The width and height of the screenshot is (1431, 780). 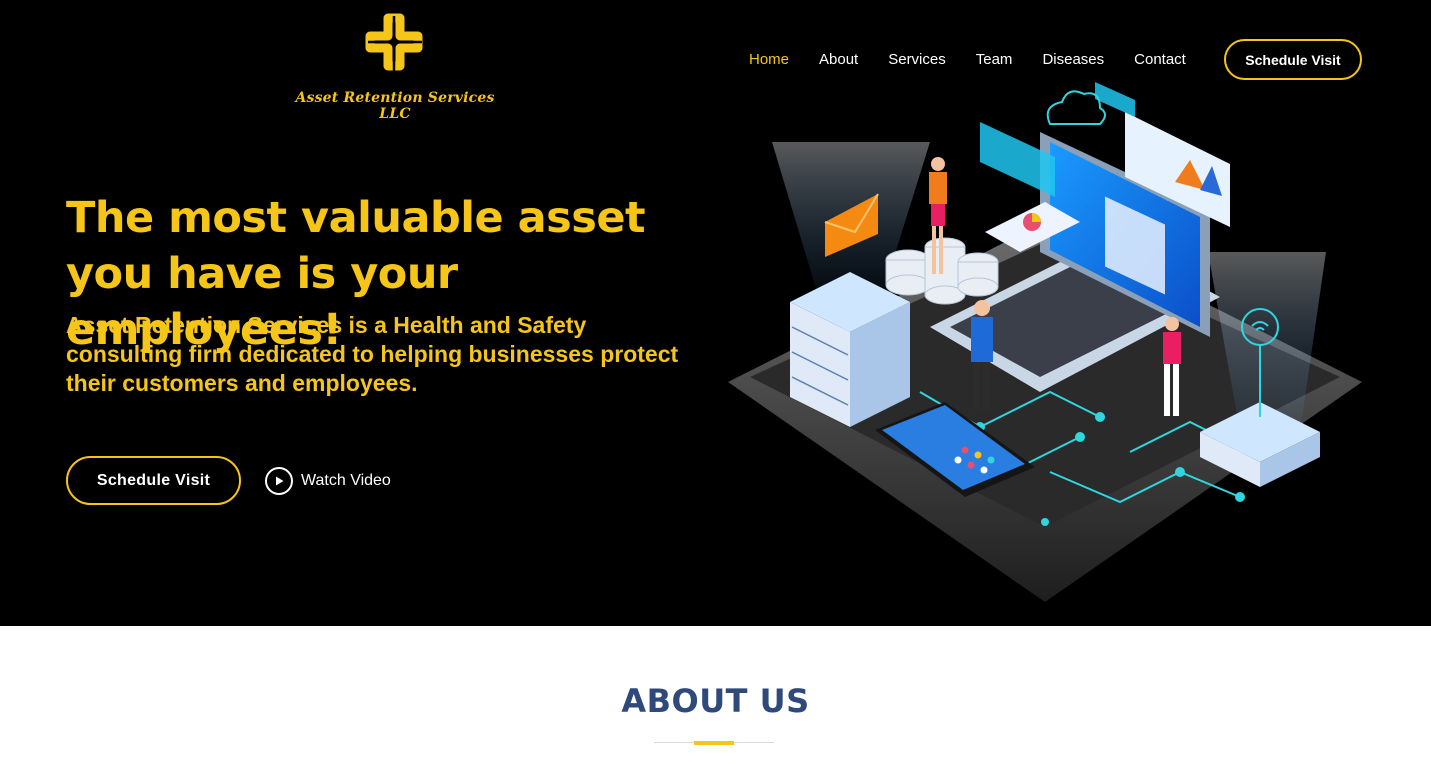 I want to click on about-divider-accent, so click(x=714, y=743).